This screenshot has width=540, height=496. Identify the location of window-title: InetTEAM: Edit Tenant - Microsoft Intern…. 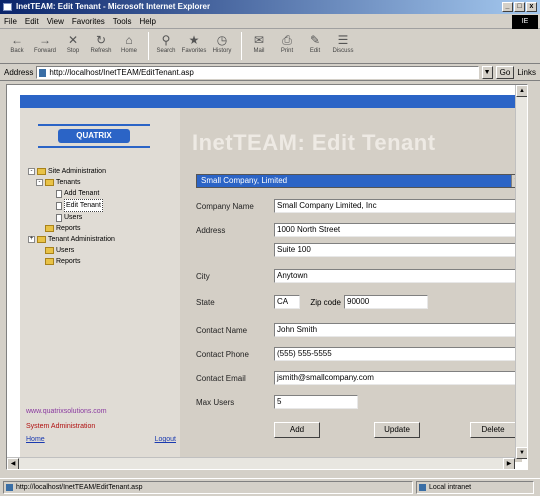
(113, 6).